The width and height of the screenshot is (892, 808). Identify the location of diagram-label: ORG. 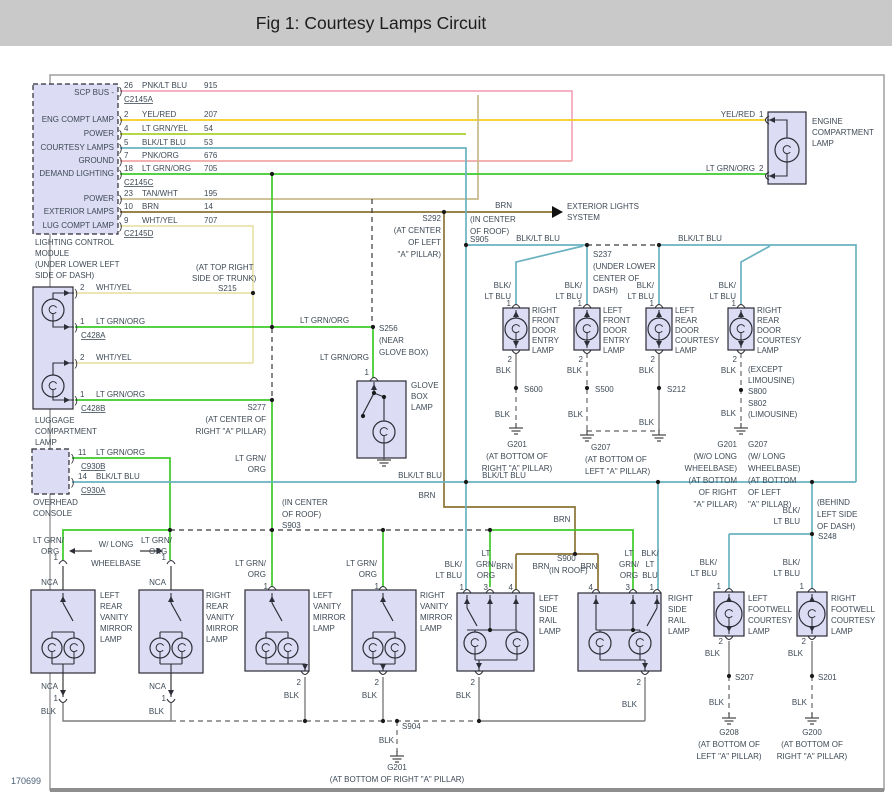
(368, 574).